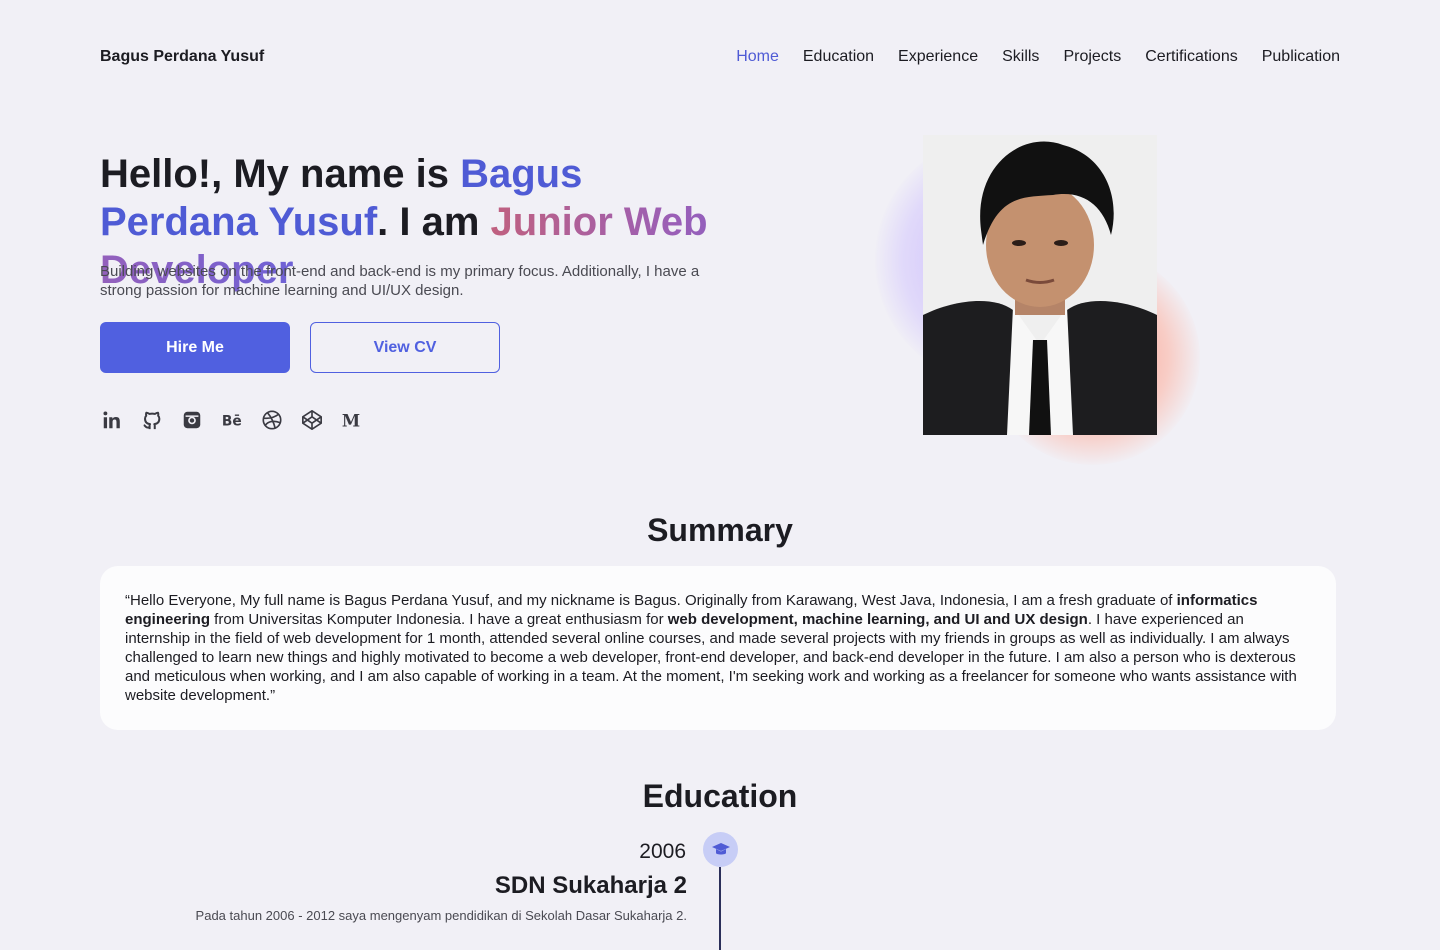 This screenshot has height=950, width=1440. Describe the element at coordinates (272, 420) in the screenshot. I see `dribbble-icon` at that location.